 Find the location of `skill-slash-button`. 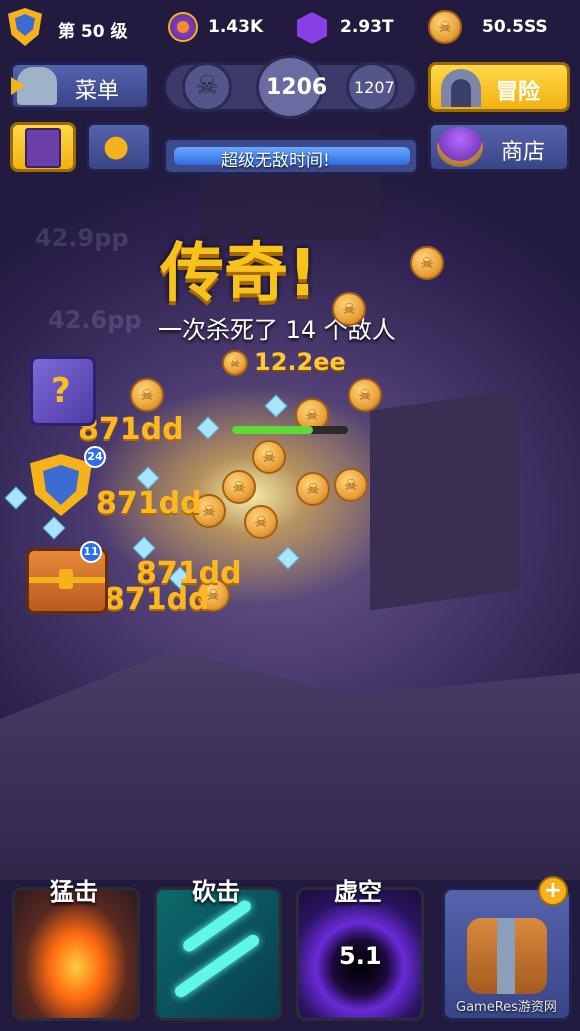

skill-slash-button is located at coordinates (218, 954).